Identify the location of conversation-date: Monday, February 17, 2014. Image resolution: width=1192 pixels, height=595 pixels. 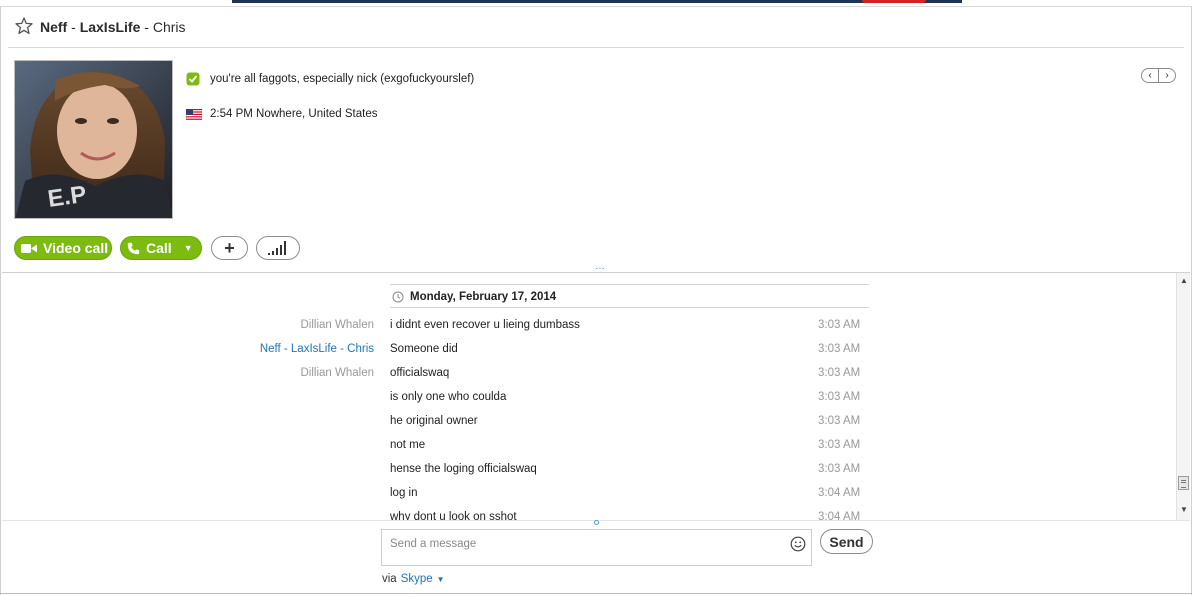
(483, 297).